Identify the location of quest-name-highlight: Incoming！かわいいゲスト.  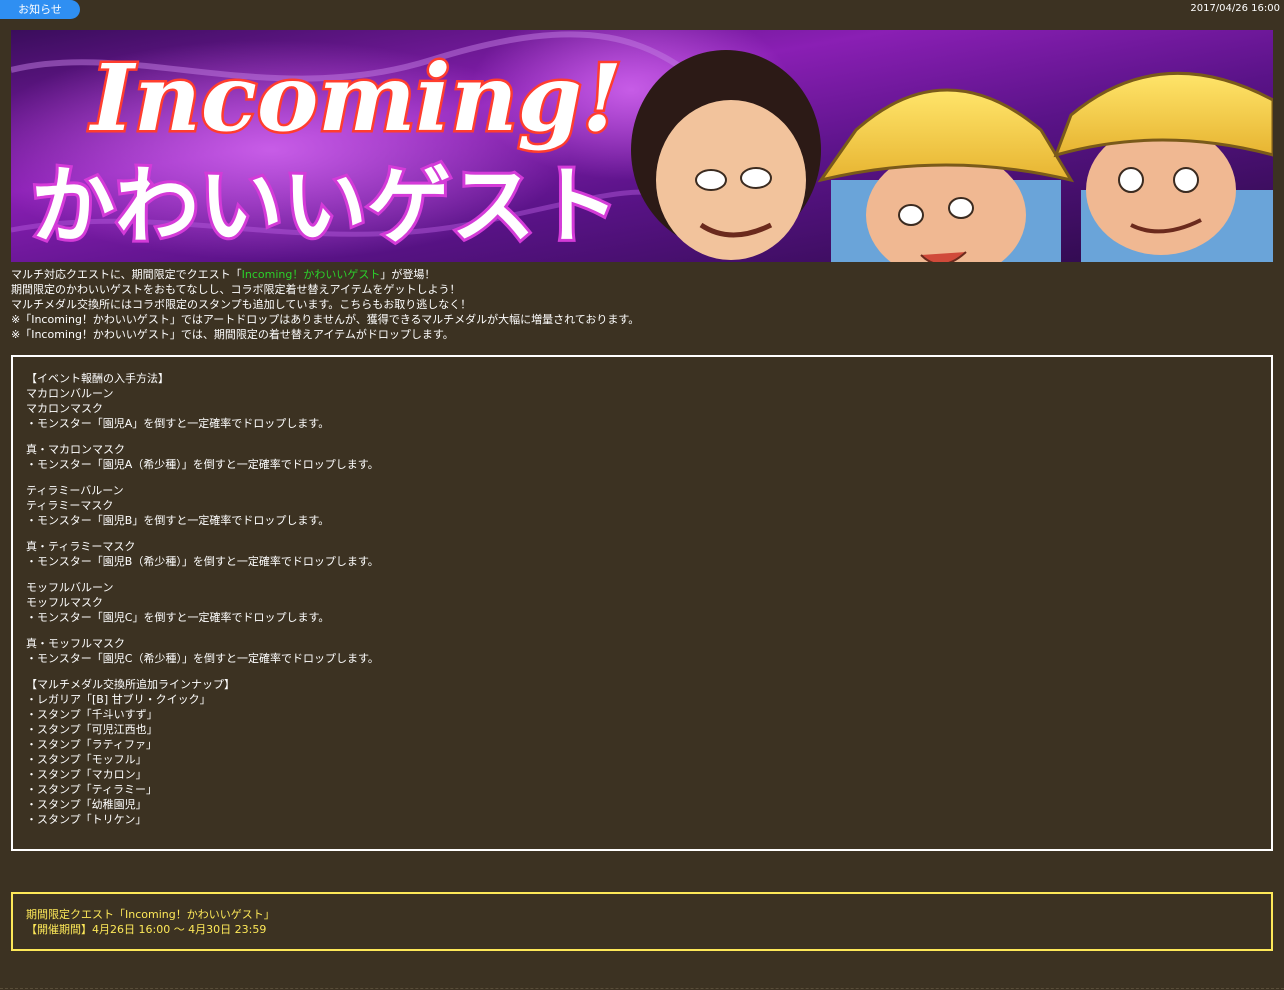
(311, 274).